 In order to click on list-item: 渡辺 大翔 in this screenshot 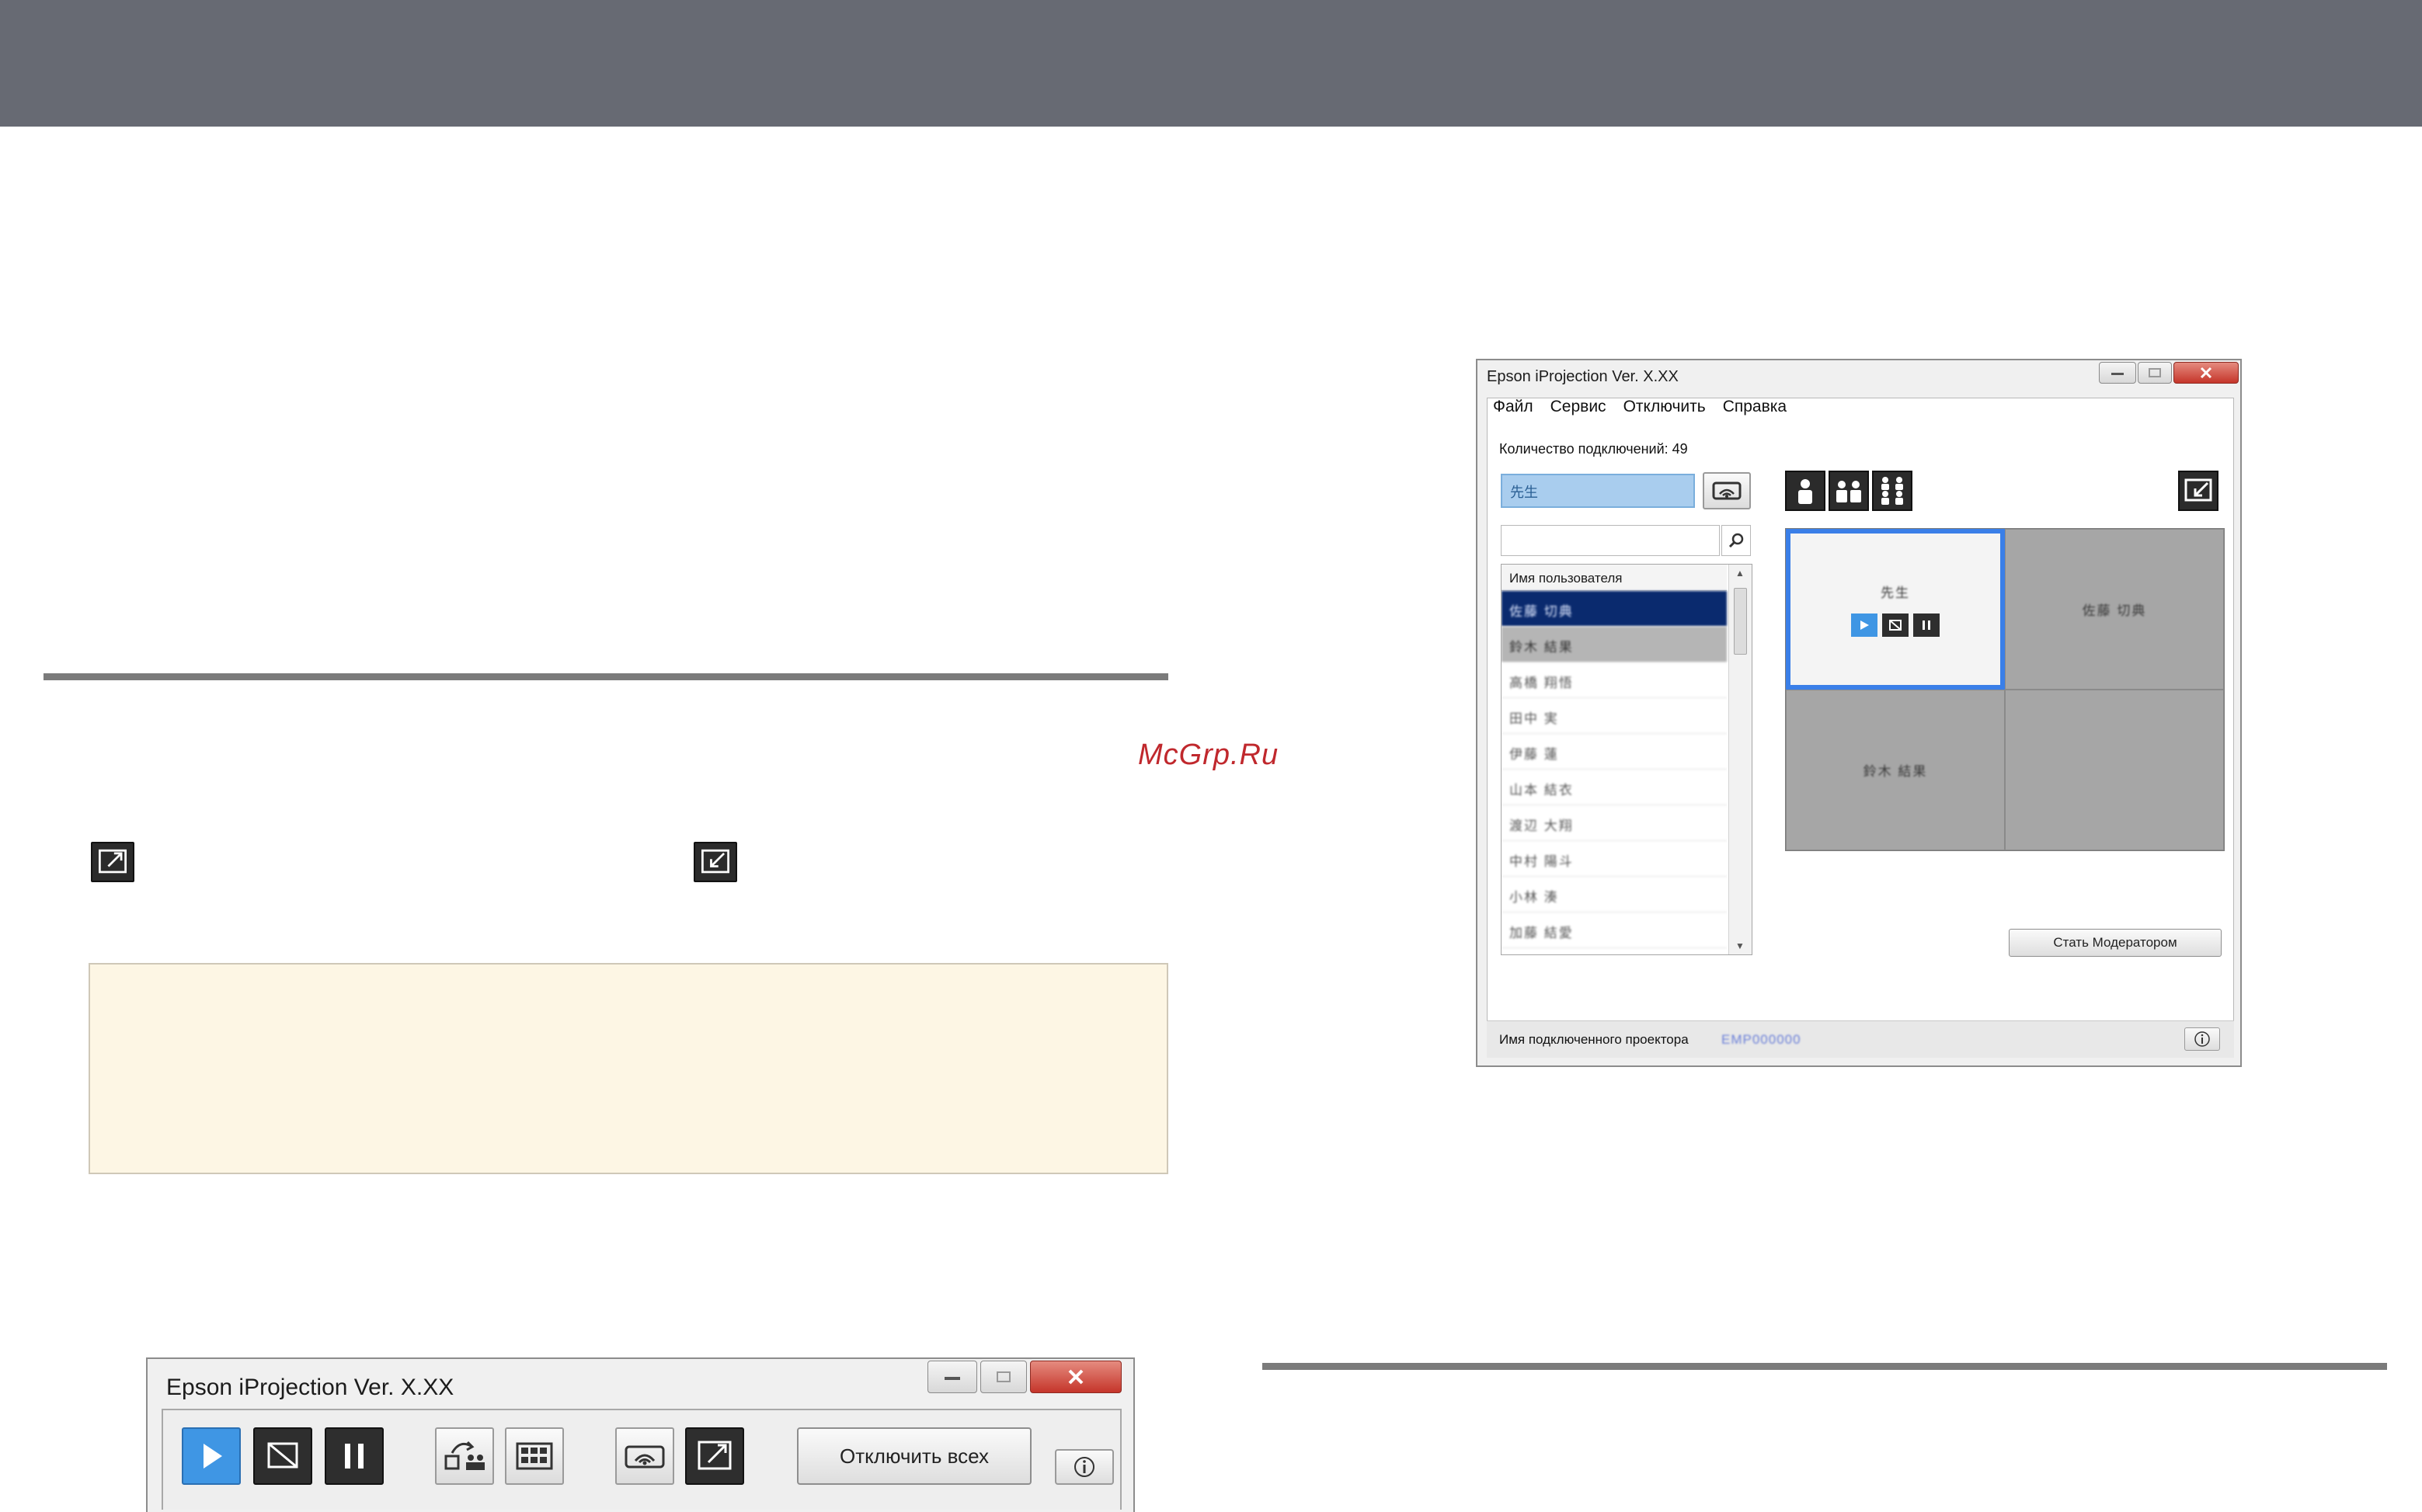, I will do `click(1614, 823)`.